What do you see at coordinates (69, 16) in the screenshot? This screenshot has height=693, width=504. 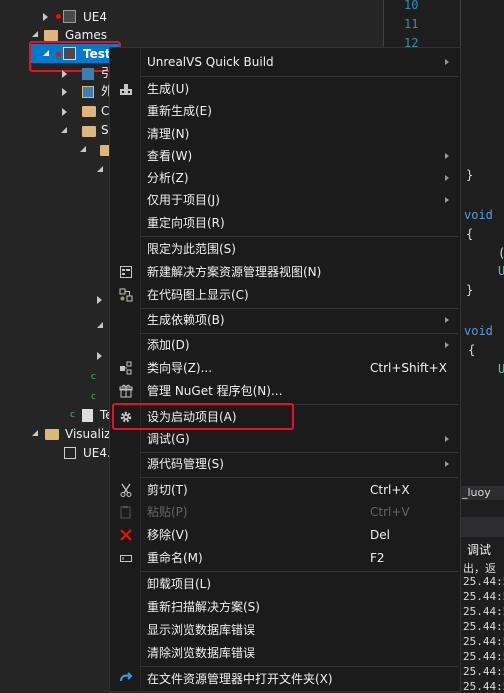 I see `project-icon` at bounding box center [69, 16].